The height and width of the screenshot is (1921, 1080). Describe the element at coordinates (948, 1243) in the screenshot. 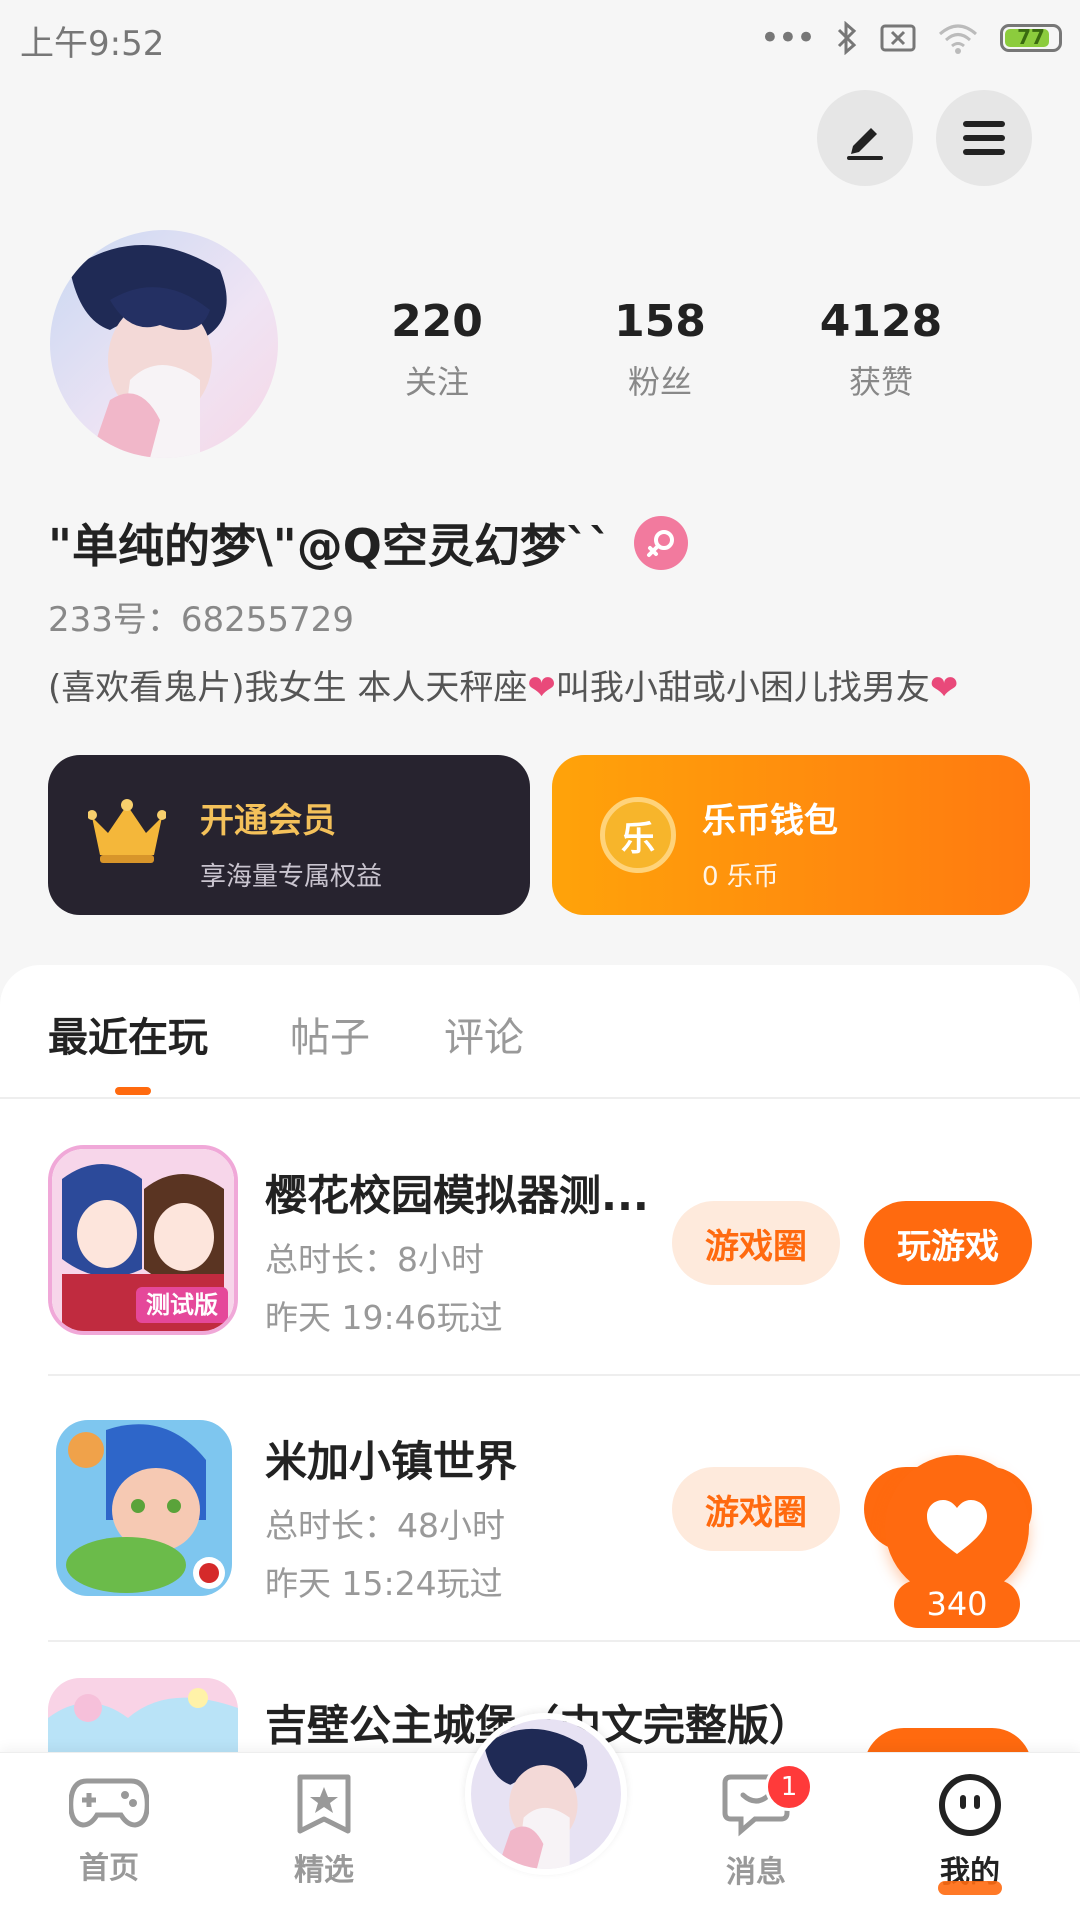

I see `play-game-button: 玩游戏` at that location.